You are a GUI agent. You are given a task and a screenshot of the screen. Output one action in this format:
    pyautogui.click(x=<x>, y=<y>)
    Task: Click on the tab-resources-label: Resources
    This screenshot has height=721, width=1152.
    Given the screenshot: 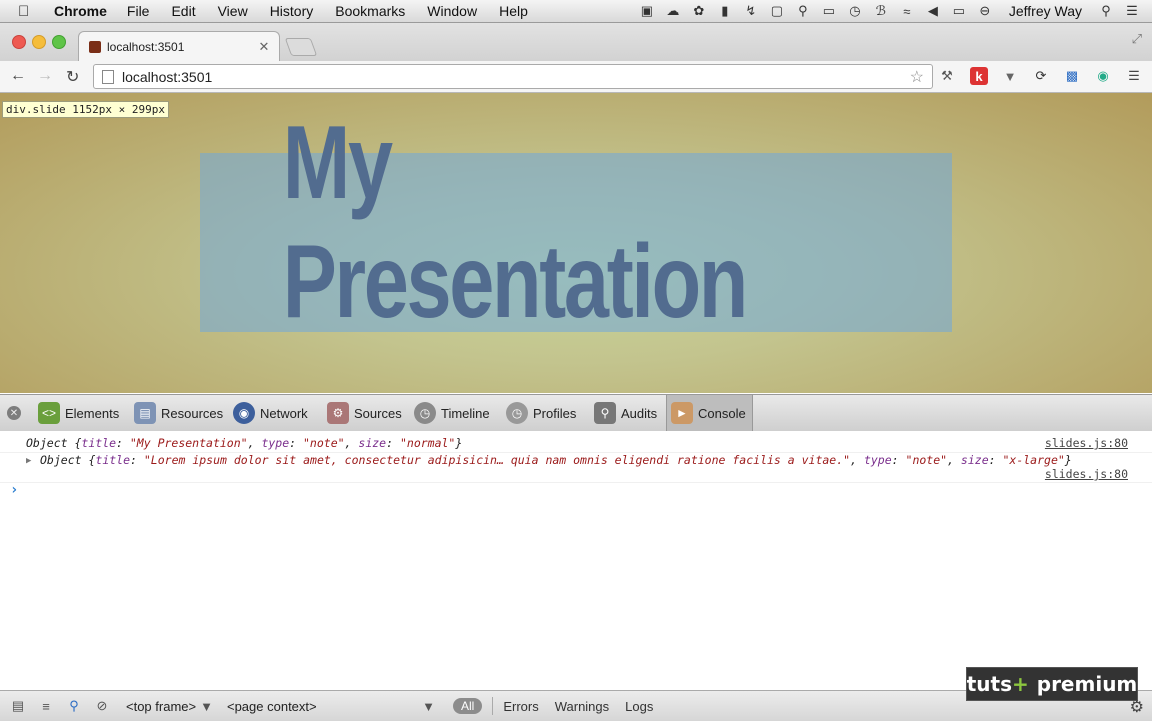 What is the action you would take?
    pyautogui.click(x=192, y=413)
    